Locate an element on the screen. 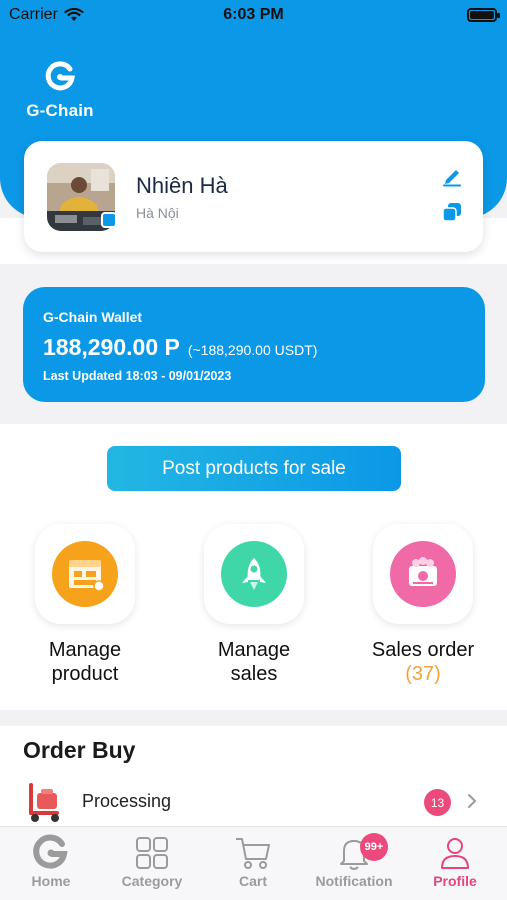  processing-label: Processing is located at coordinates (127, 801).